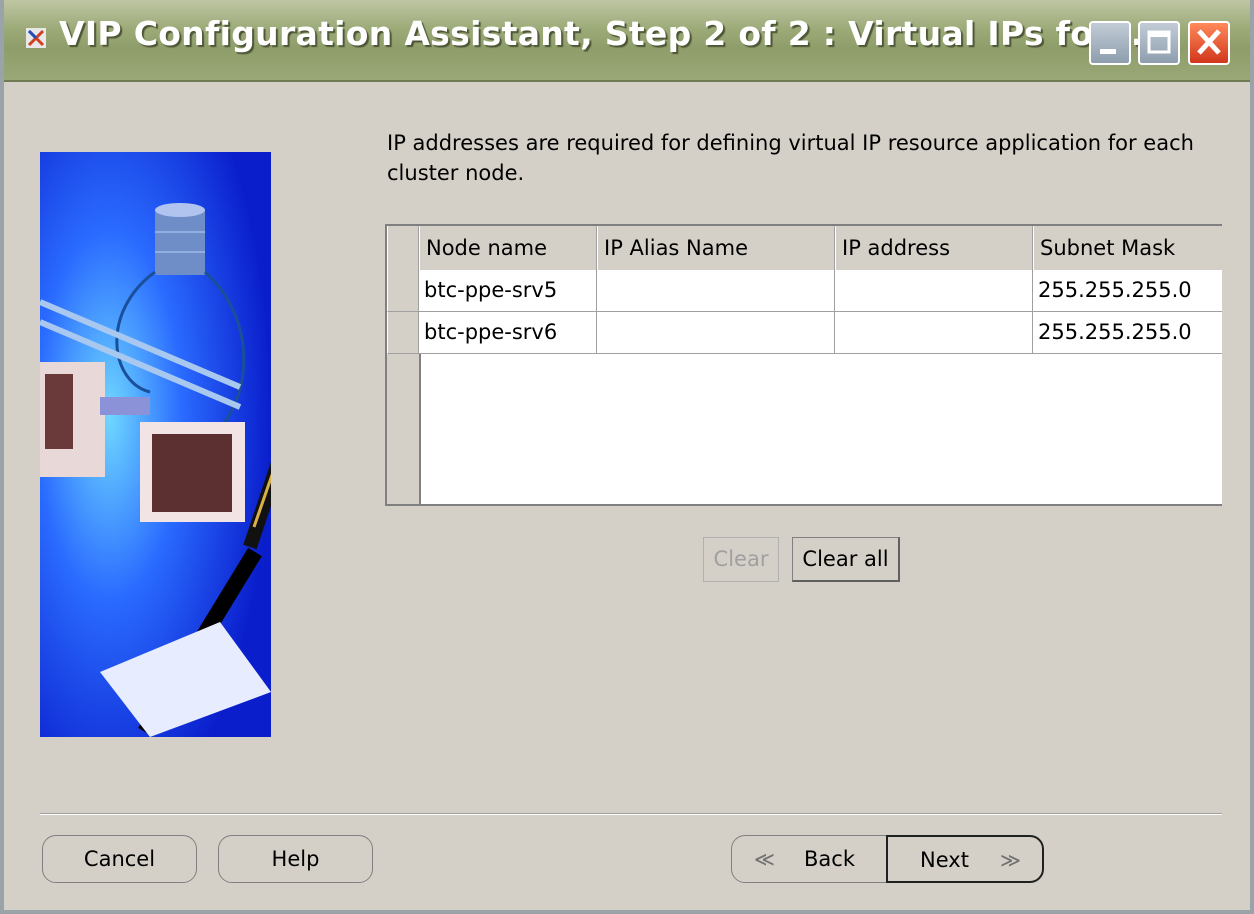 Image resolution: width=1254 pixels, height=914 pixels. Describe the element at coordinates (180, 239) in the screenshot. I see `database-icon` at that location.